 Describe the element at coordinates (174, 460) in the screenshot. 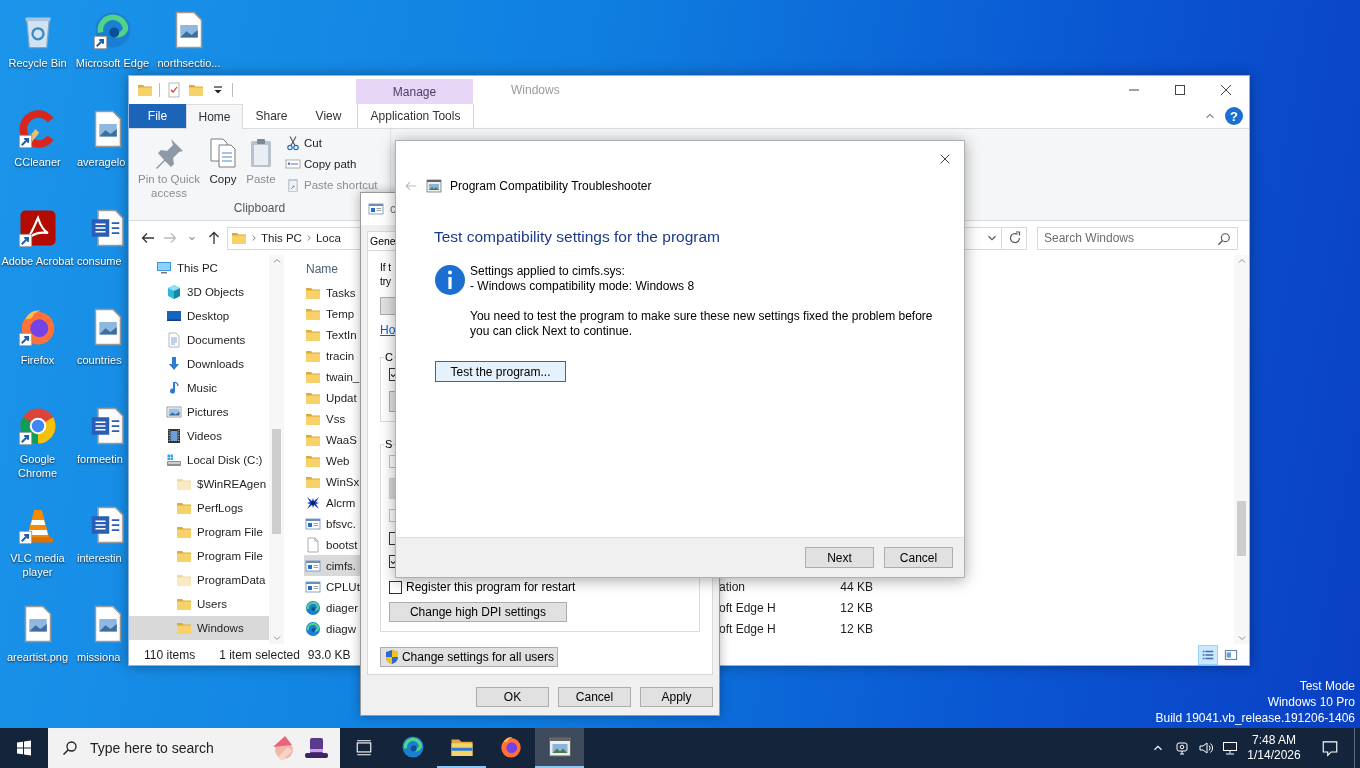

I see `drive-icon` at that location.